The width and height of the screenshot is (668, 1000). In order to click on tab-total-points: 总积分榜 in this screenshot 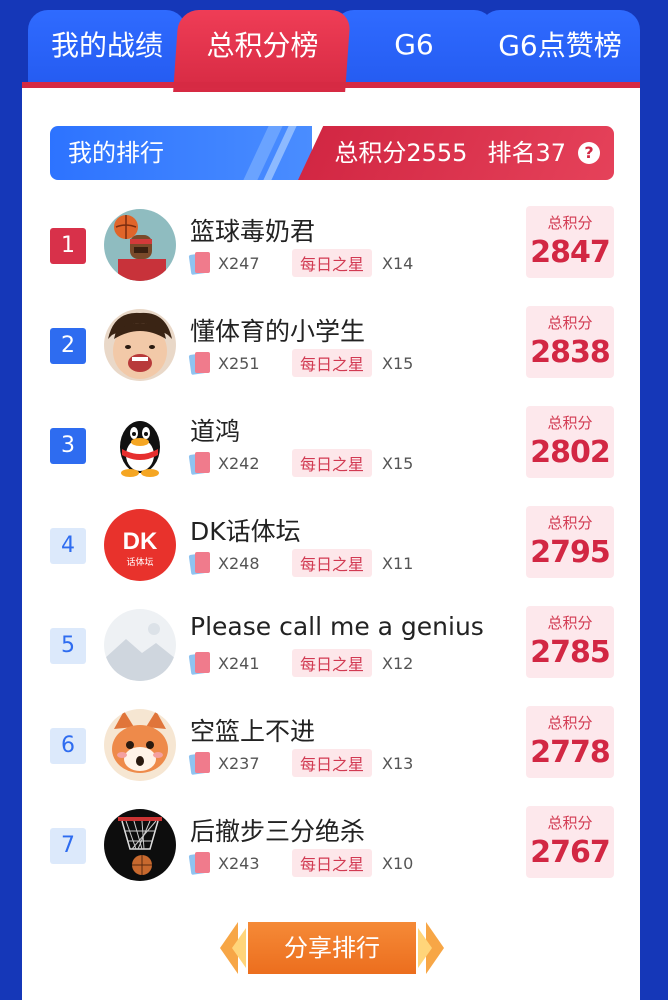, I will do `click(262, 51)`.